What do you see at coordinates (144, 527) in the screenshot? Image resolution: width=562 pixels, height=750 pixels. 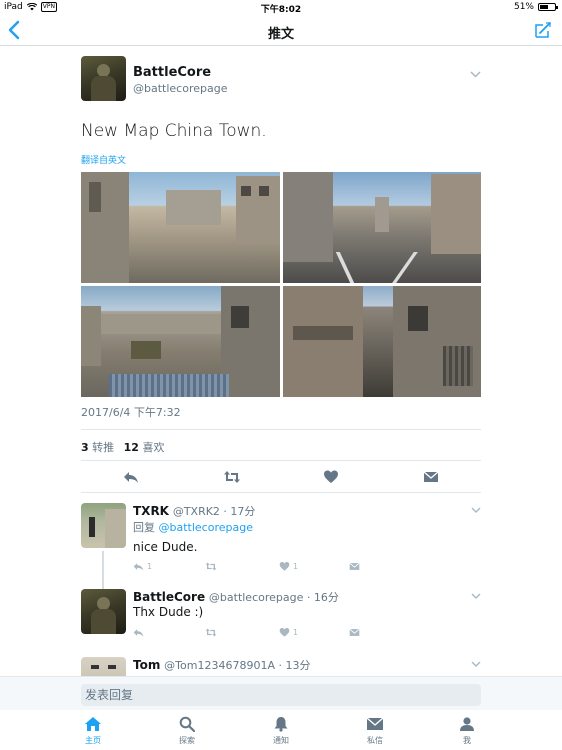 I see `reply-to-prefix: 回复` at bounding box center [144, 527].